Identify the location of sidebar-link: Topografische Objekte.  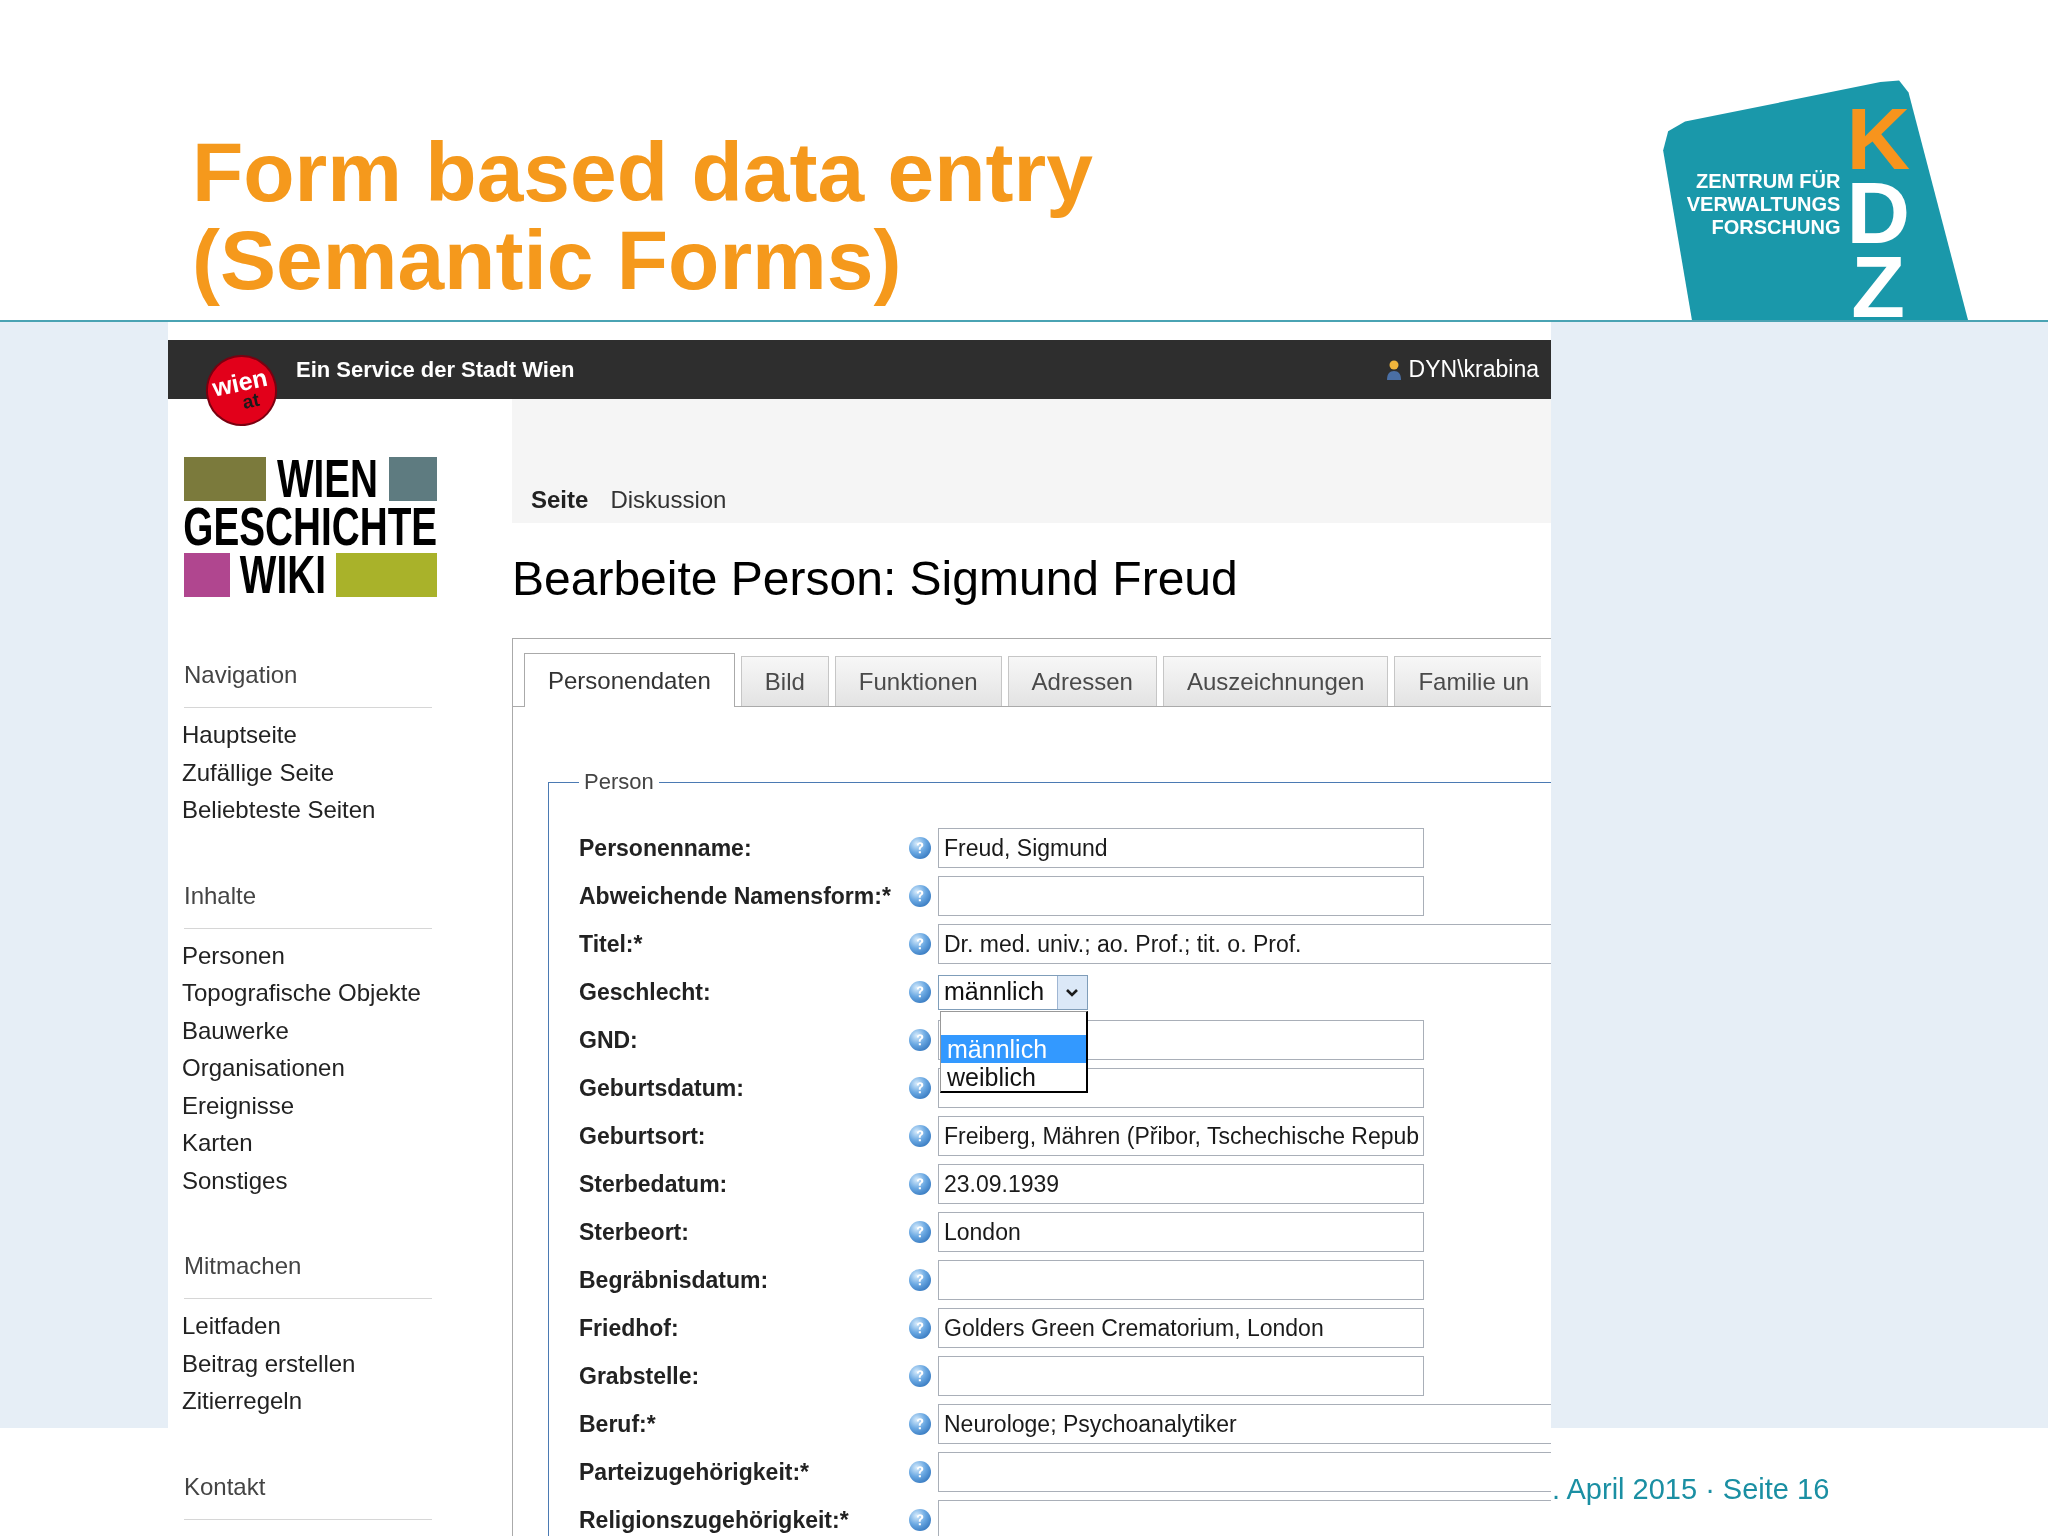
(301, 993).